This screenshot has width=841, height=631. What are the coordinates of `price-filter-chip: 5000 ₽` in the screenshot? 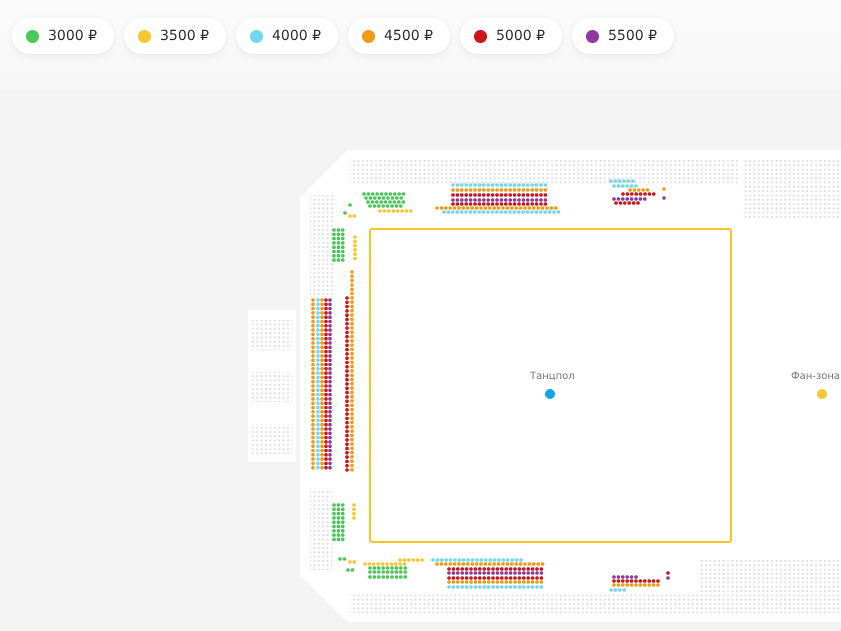 It's located at (511, 36).